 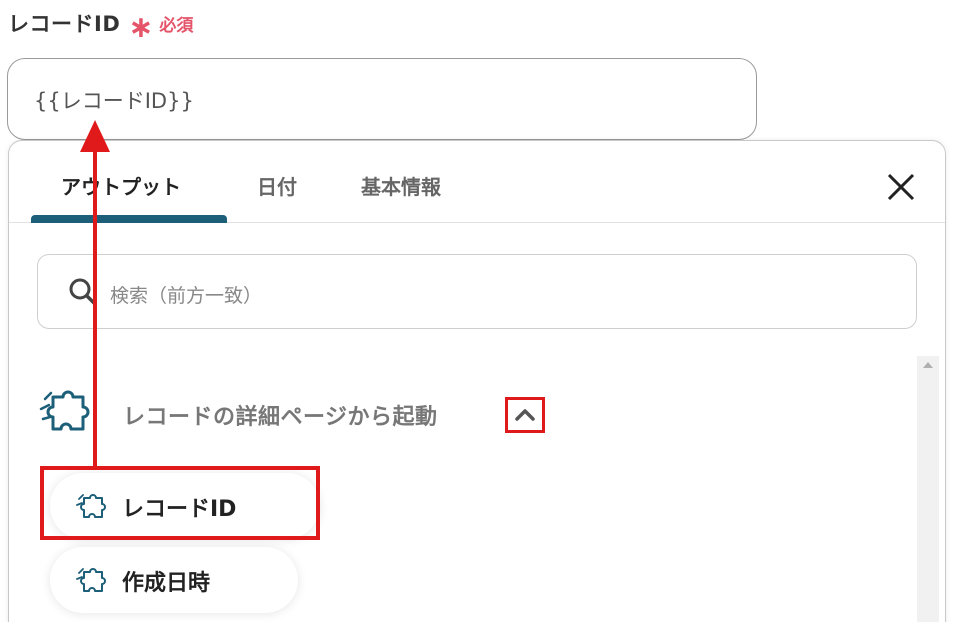 What do you see at coordinates (477, 291) in the screenshot?
I see `search-input: 検索（前方一致）` at bounding box center [477, 291].